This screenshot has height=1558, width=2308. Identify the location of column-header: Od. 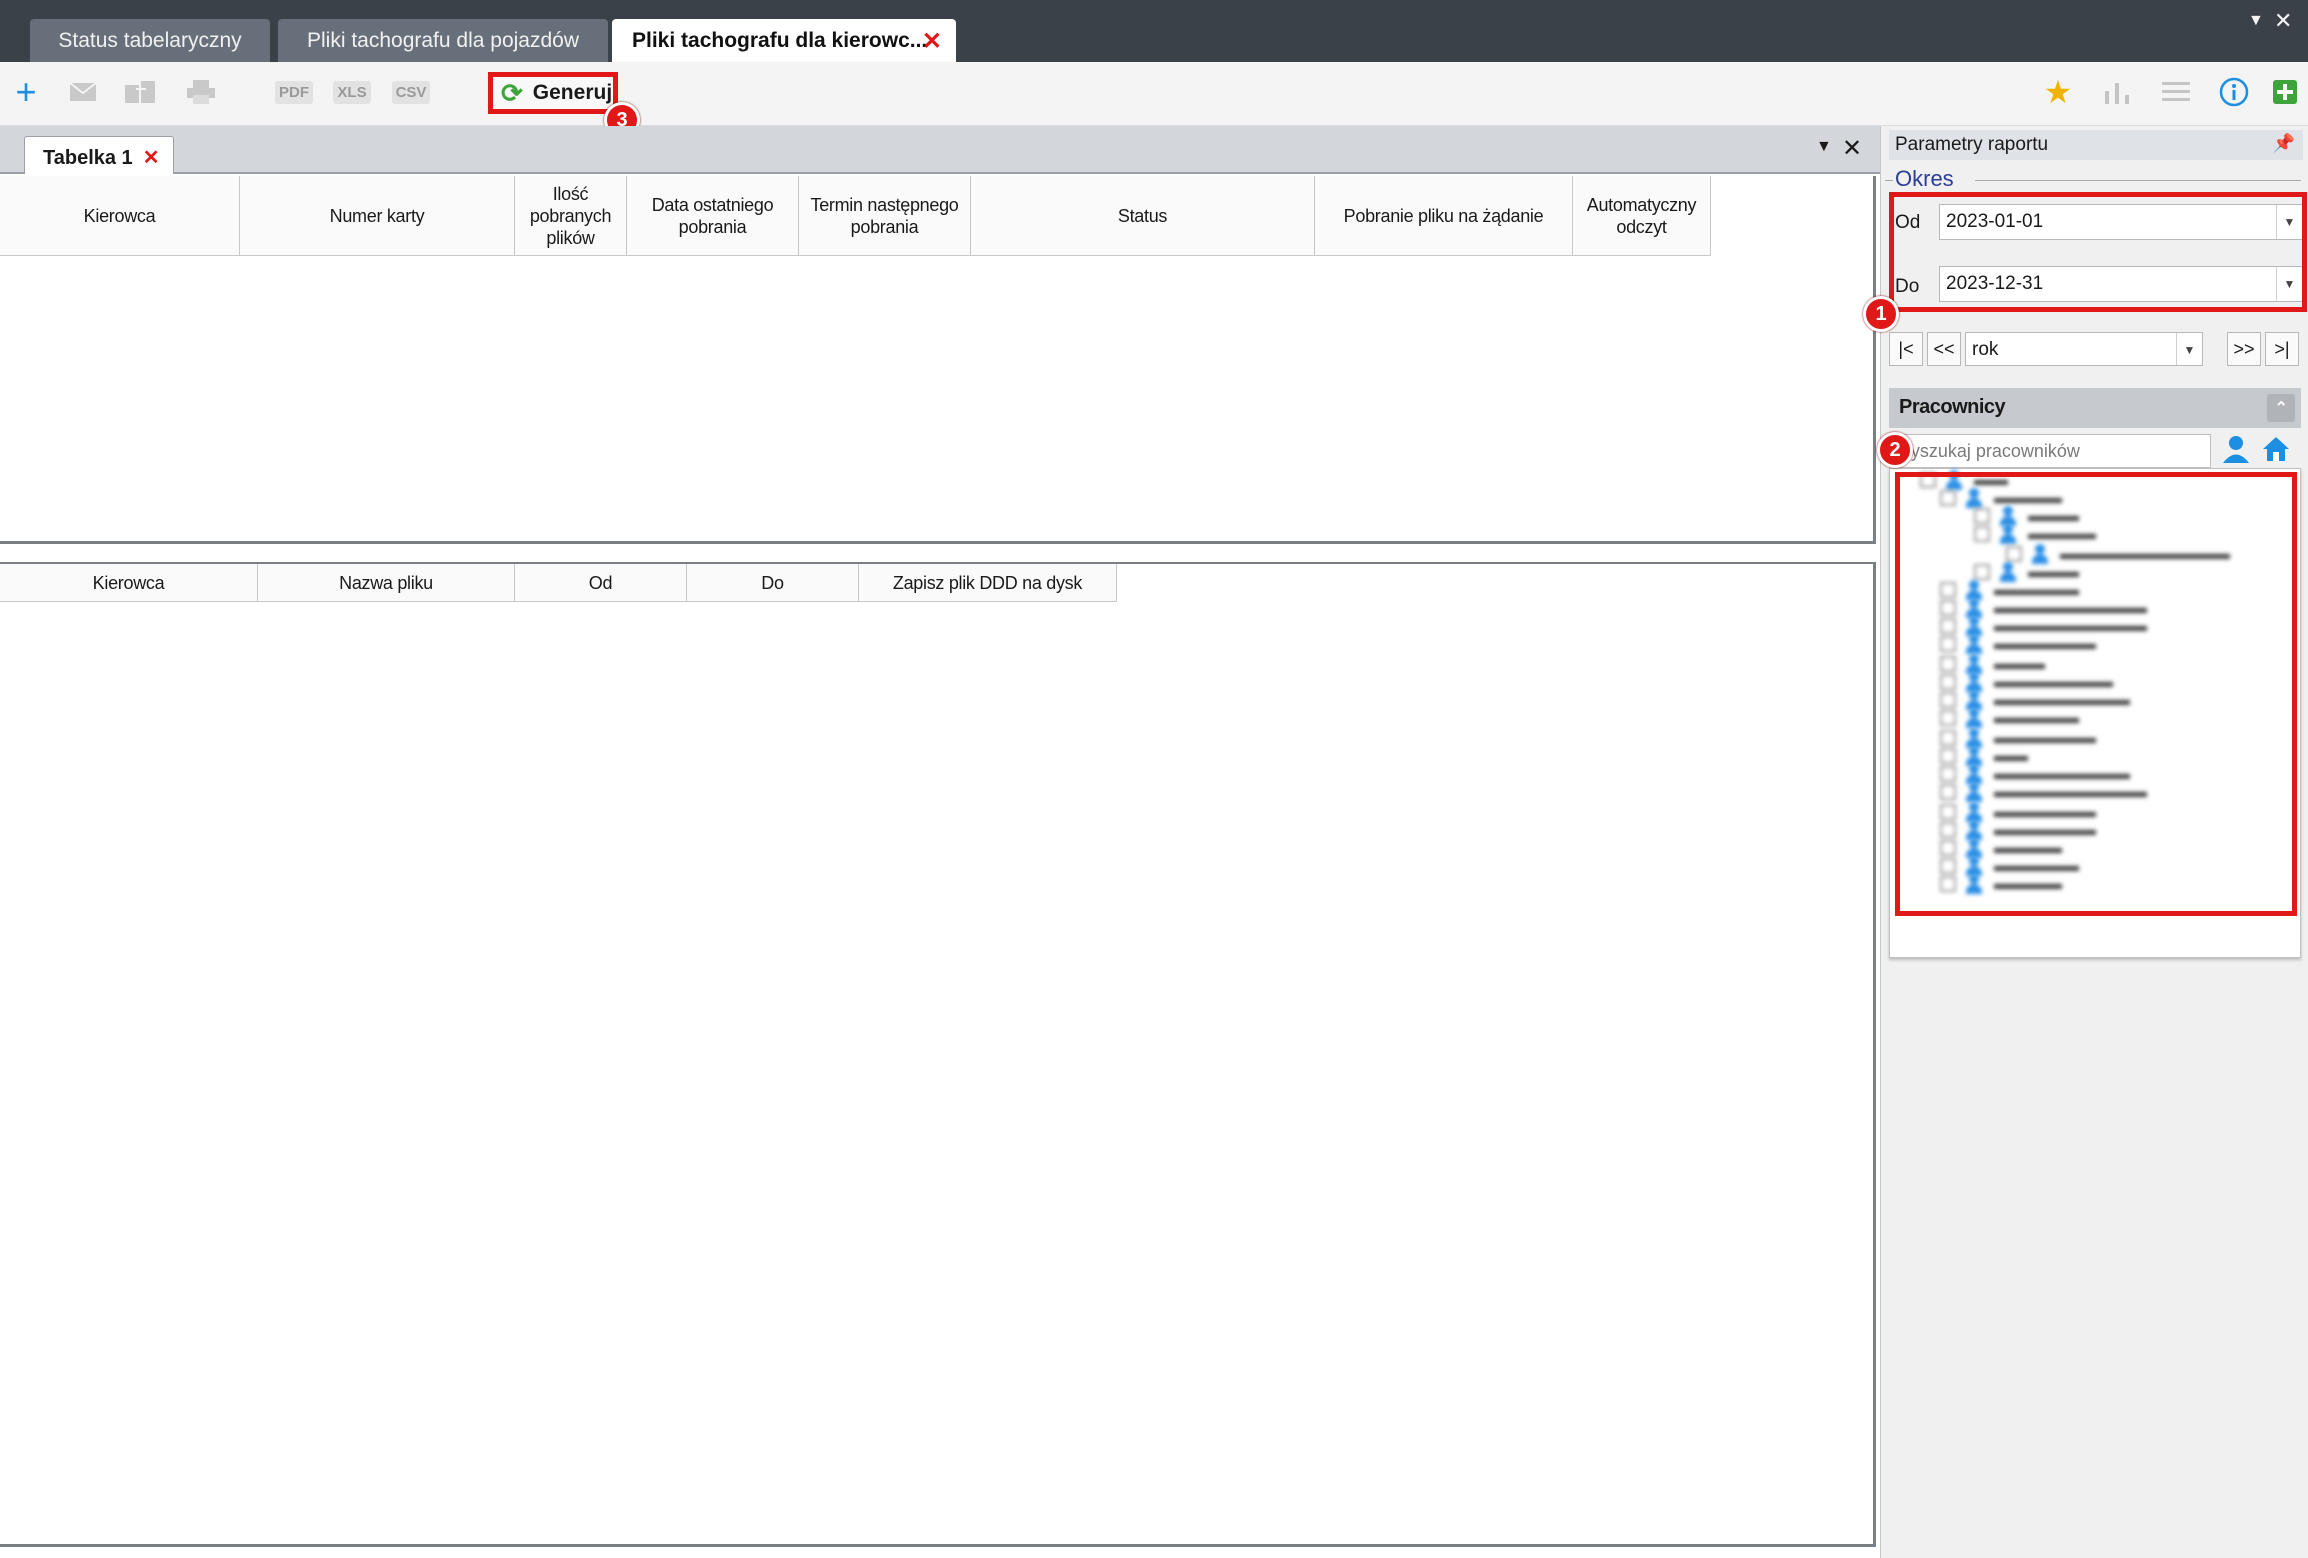
(601, 583).